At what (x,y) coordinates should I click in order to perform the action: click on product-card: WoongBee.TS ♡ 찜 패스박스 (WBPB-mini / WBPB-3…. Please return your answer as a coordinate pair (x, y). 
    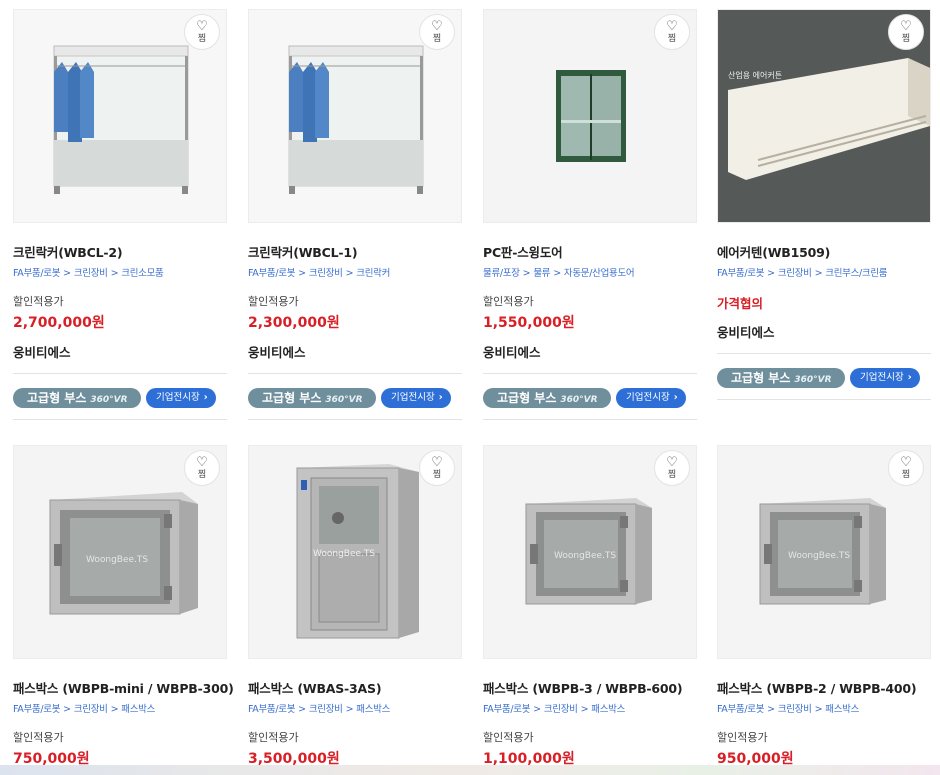
    Looking at the image, I should click on (123, 606).